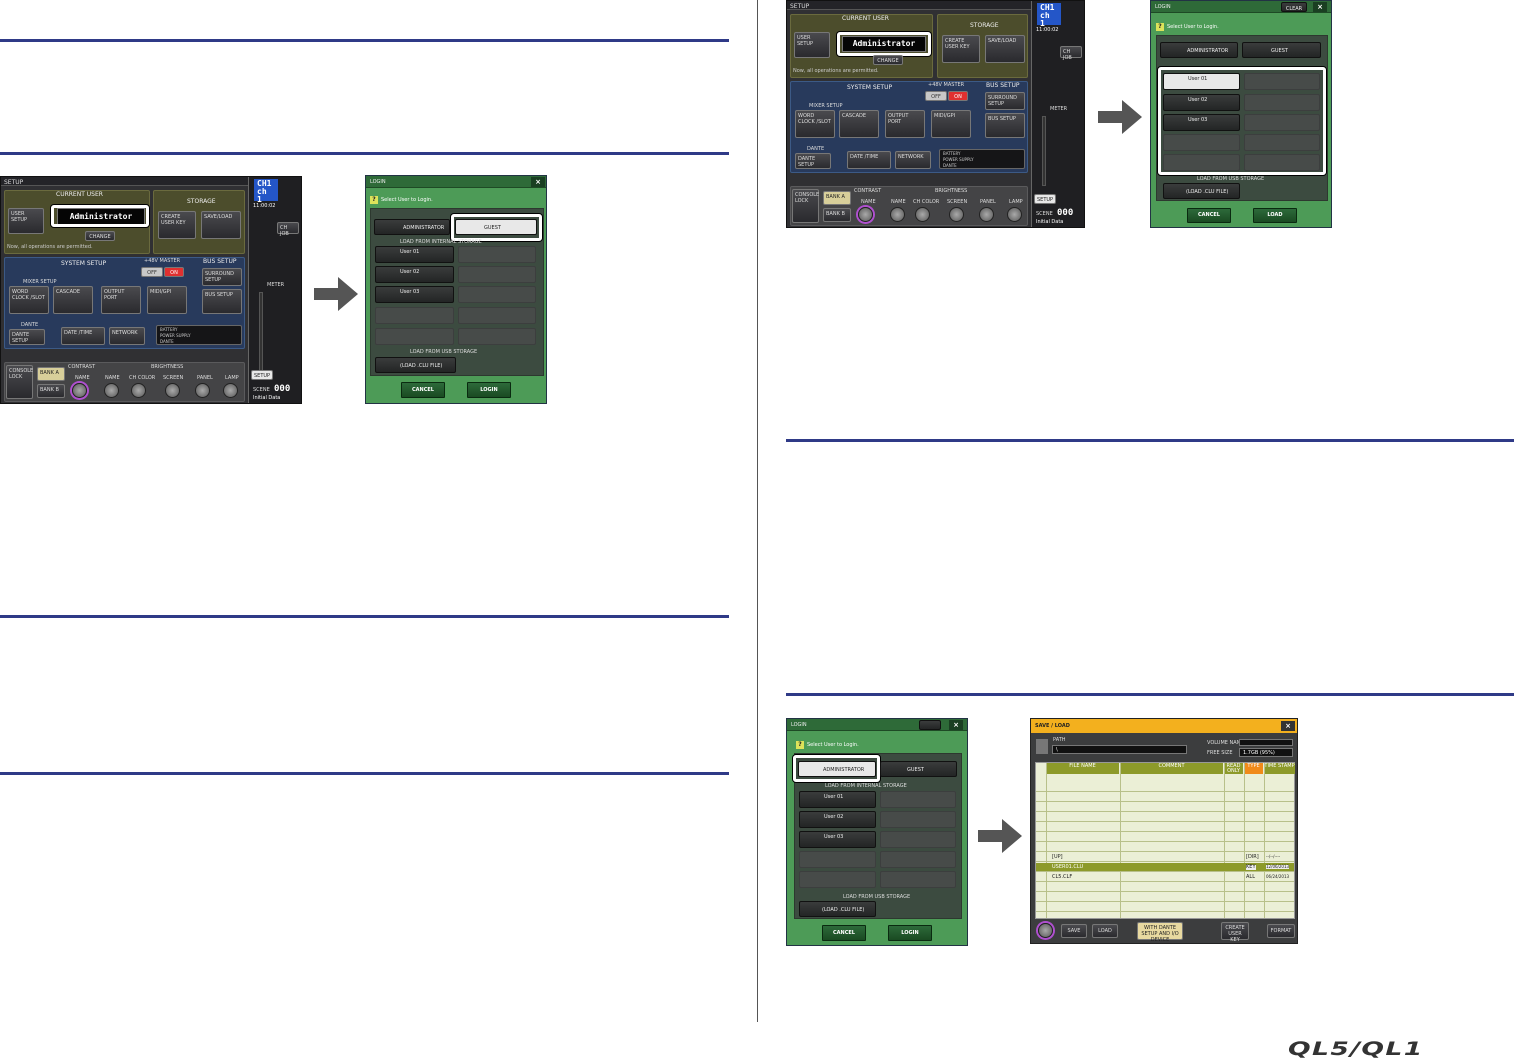 The image size is (1514, 1062). Describe the element at coordinates (815, 124) in the screenshot. I see `word-clock-button: WORD CLOCK /SLOT` at that location.